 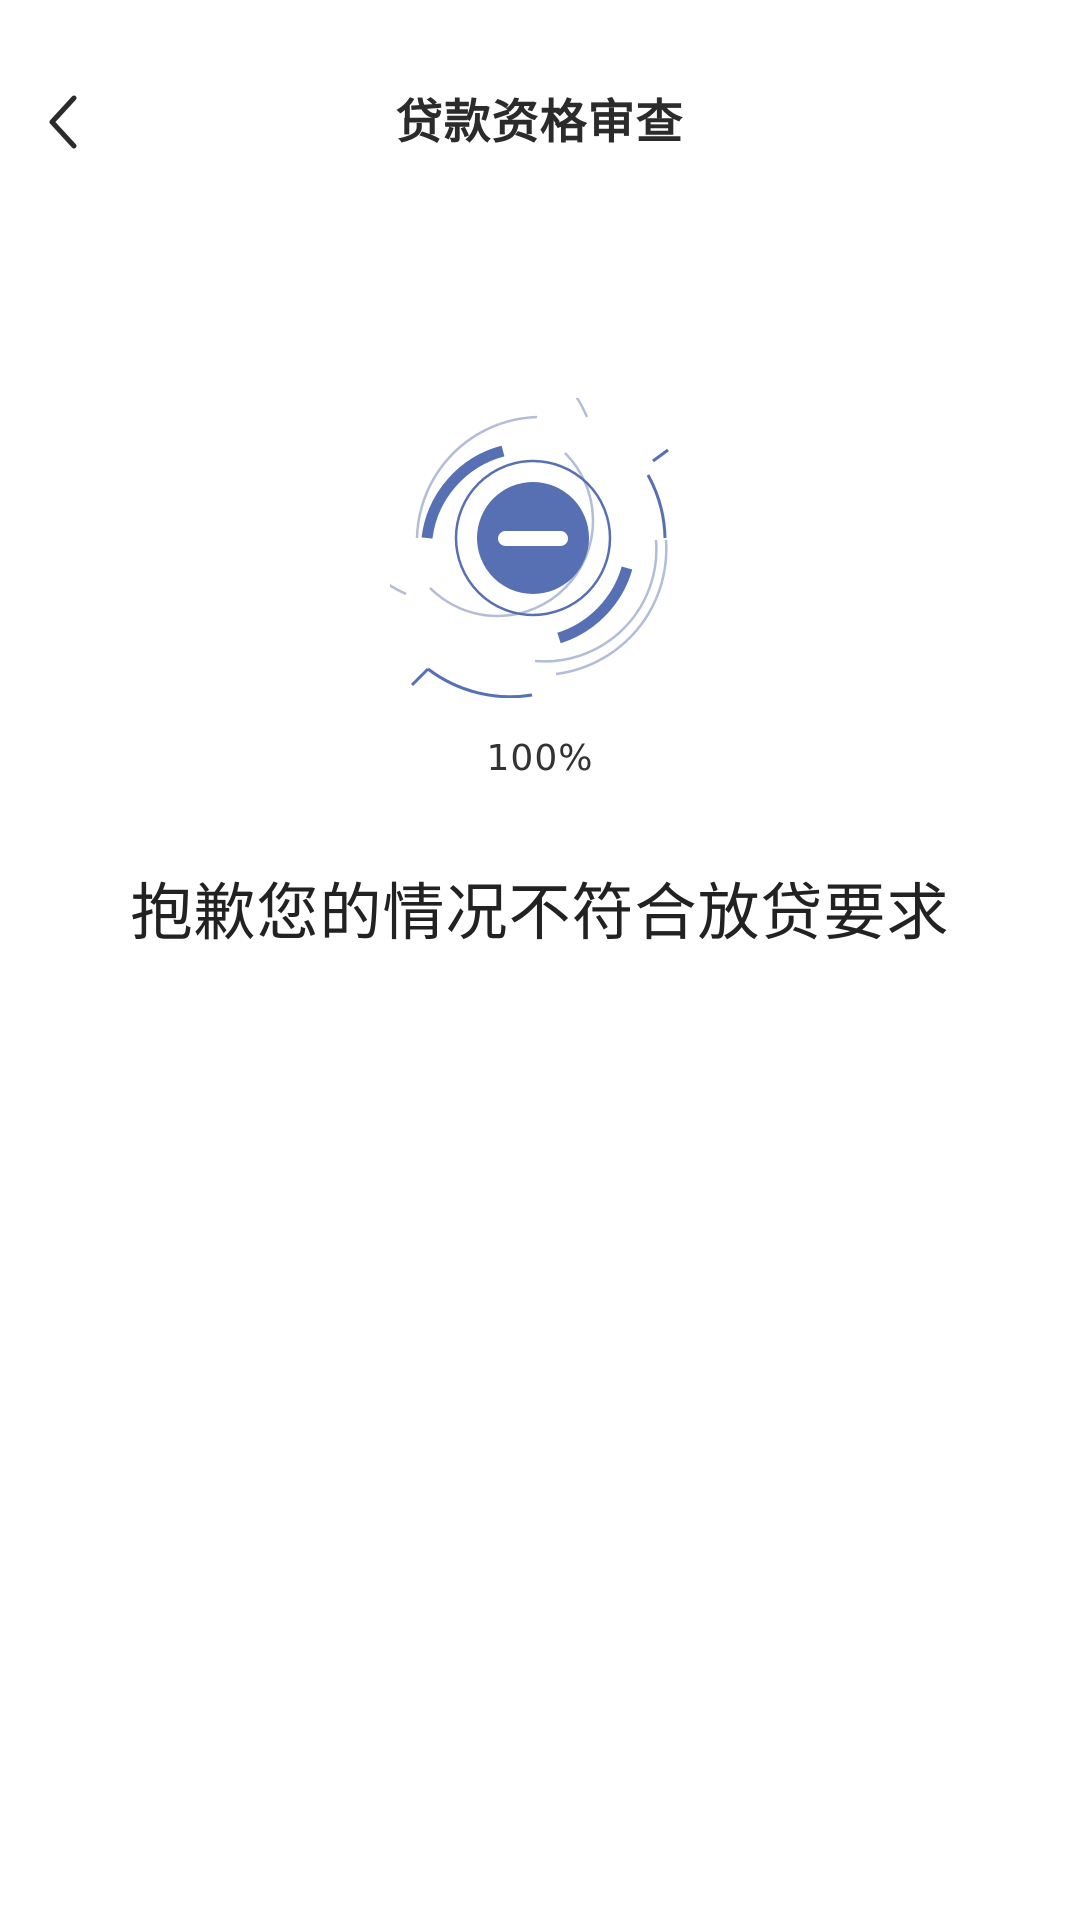 What do you see at coordinates (540, 758) in the screenshot?
I see `progress-percentage: 100%` at bounding box center [540, 758].